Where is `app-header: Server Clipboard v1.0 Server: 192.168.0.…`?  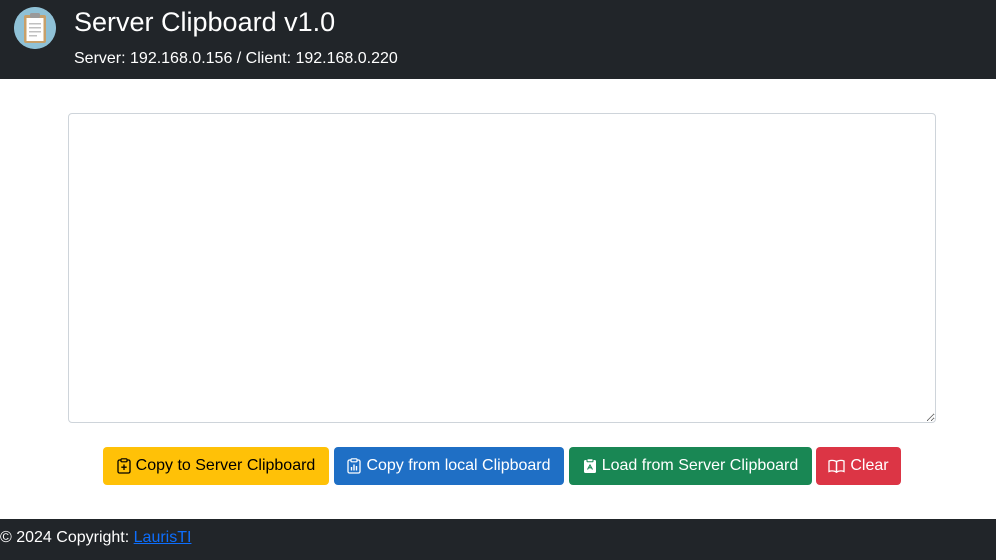
app-header: Server Clipboard v1.0 Server: 192.168.0.… is located at coordinates (498, 39).